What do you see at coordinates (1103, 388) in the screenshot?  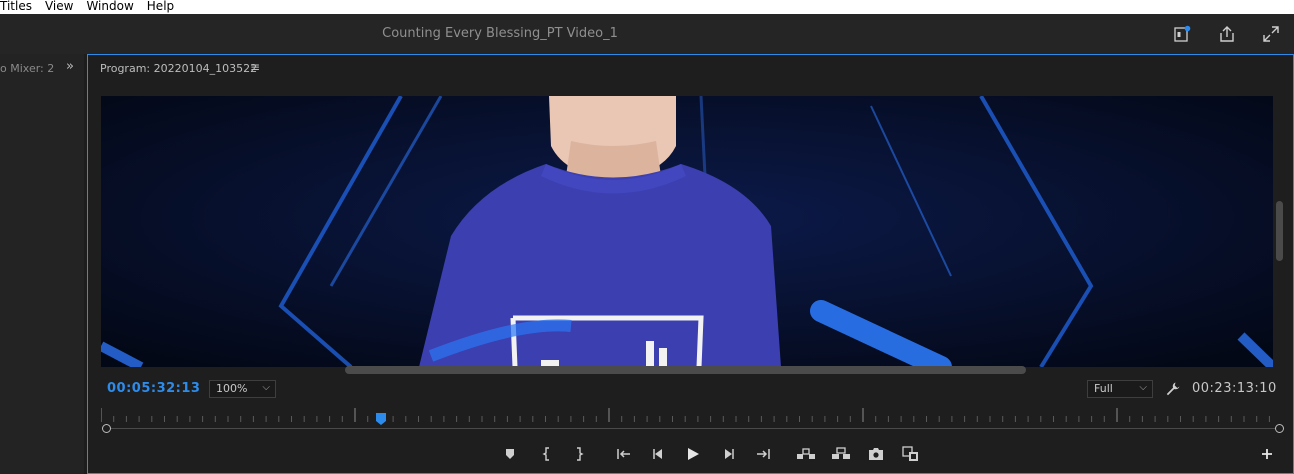 I see `playback-resolution-value: Full` at bounding box center [1103, 388].